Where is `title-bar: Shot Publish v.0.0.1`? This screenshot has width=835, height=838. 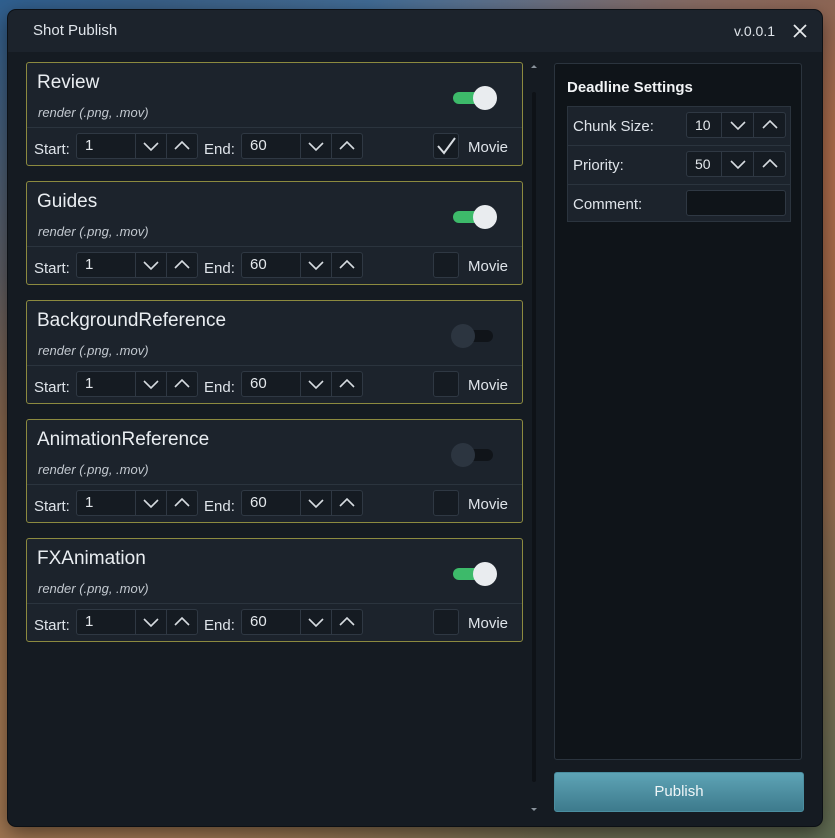 title-bar: Shot Publish v.0.0.1 is located at coordinates (415, 31).